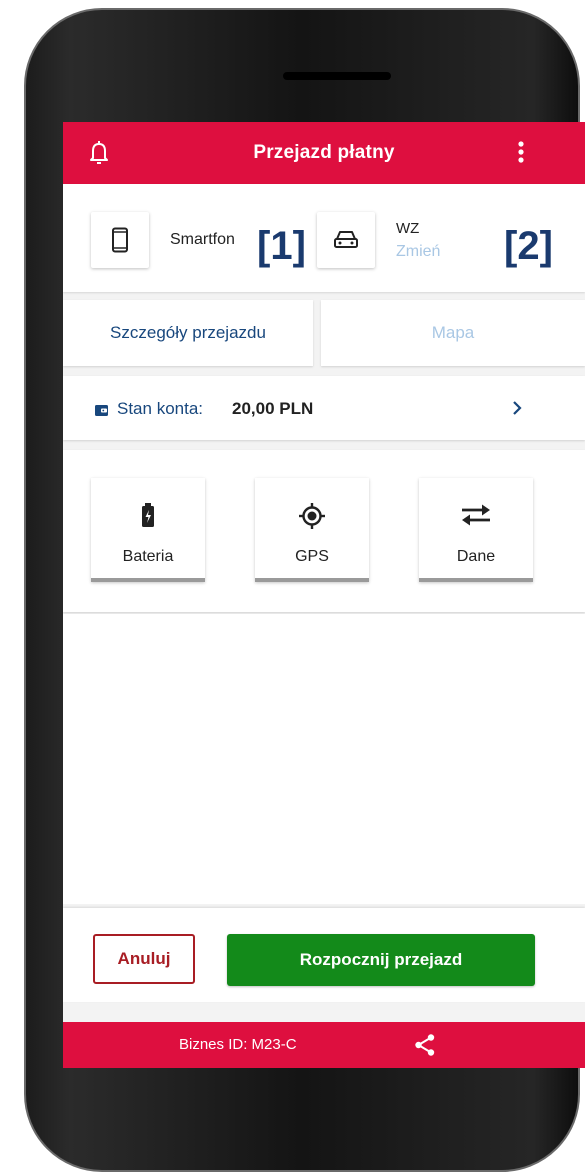 The image size is (585, 1175). What do you see at coordinates (144, 959) in the screenshot?
I see `cancel-button: Anuluj` at bounding box center [144, 959].